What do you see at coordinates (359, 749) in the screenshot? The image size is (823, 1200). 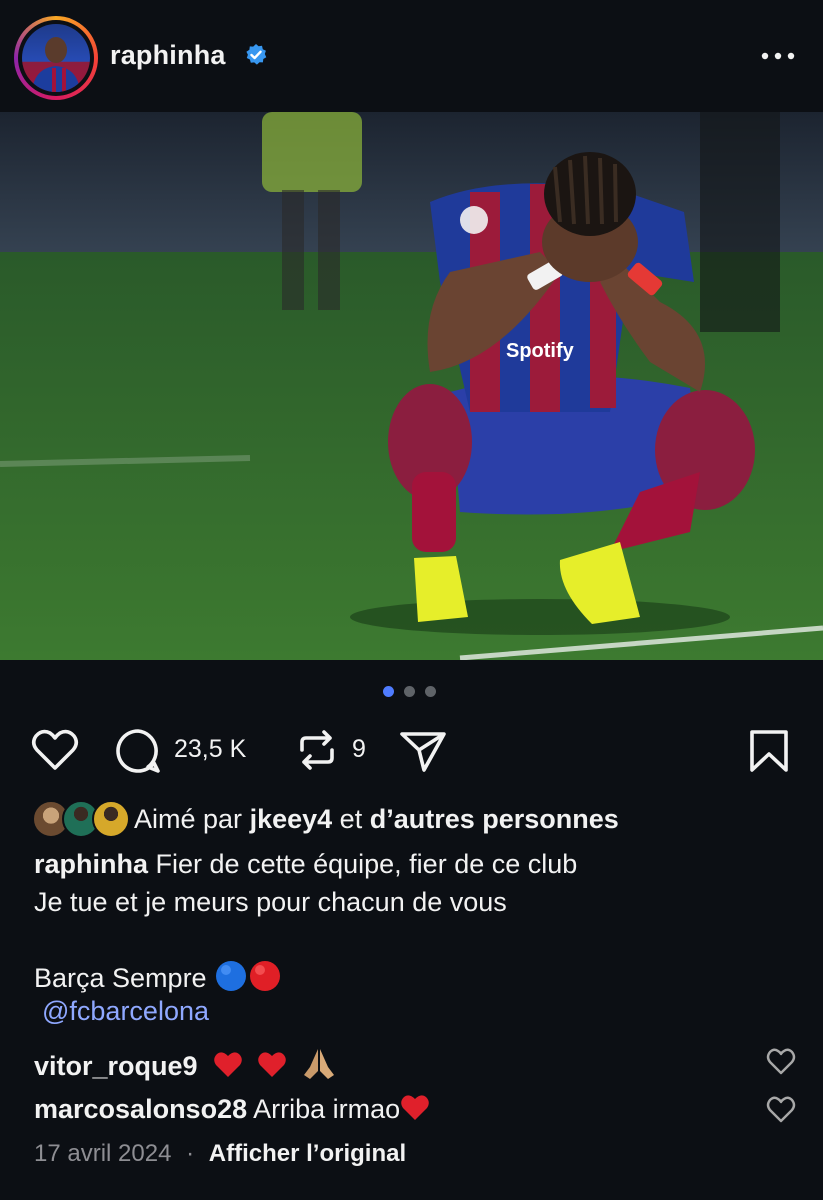 I see `repost-count: 9` at bounding box center [359, 749].